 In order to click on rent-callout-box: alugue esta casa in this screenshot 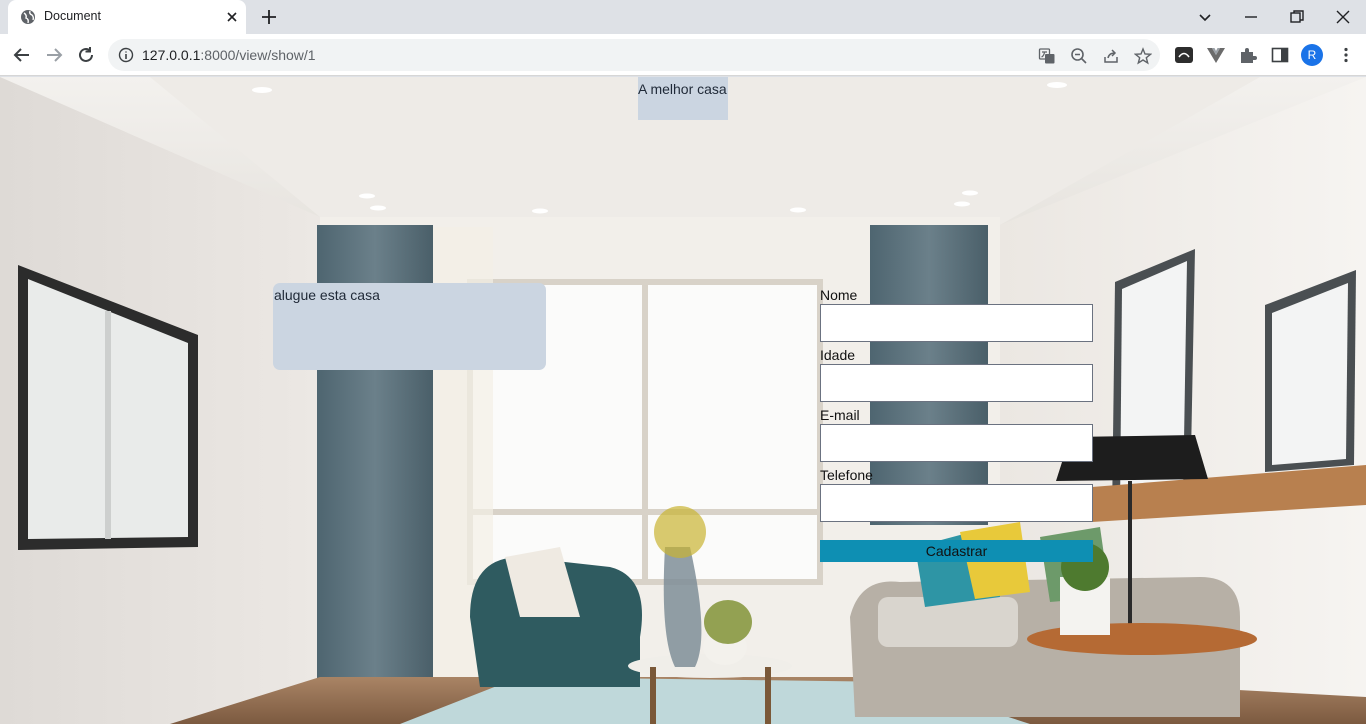, I will do `click(409, 326)`.